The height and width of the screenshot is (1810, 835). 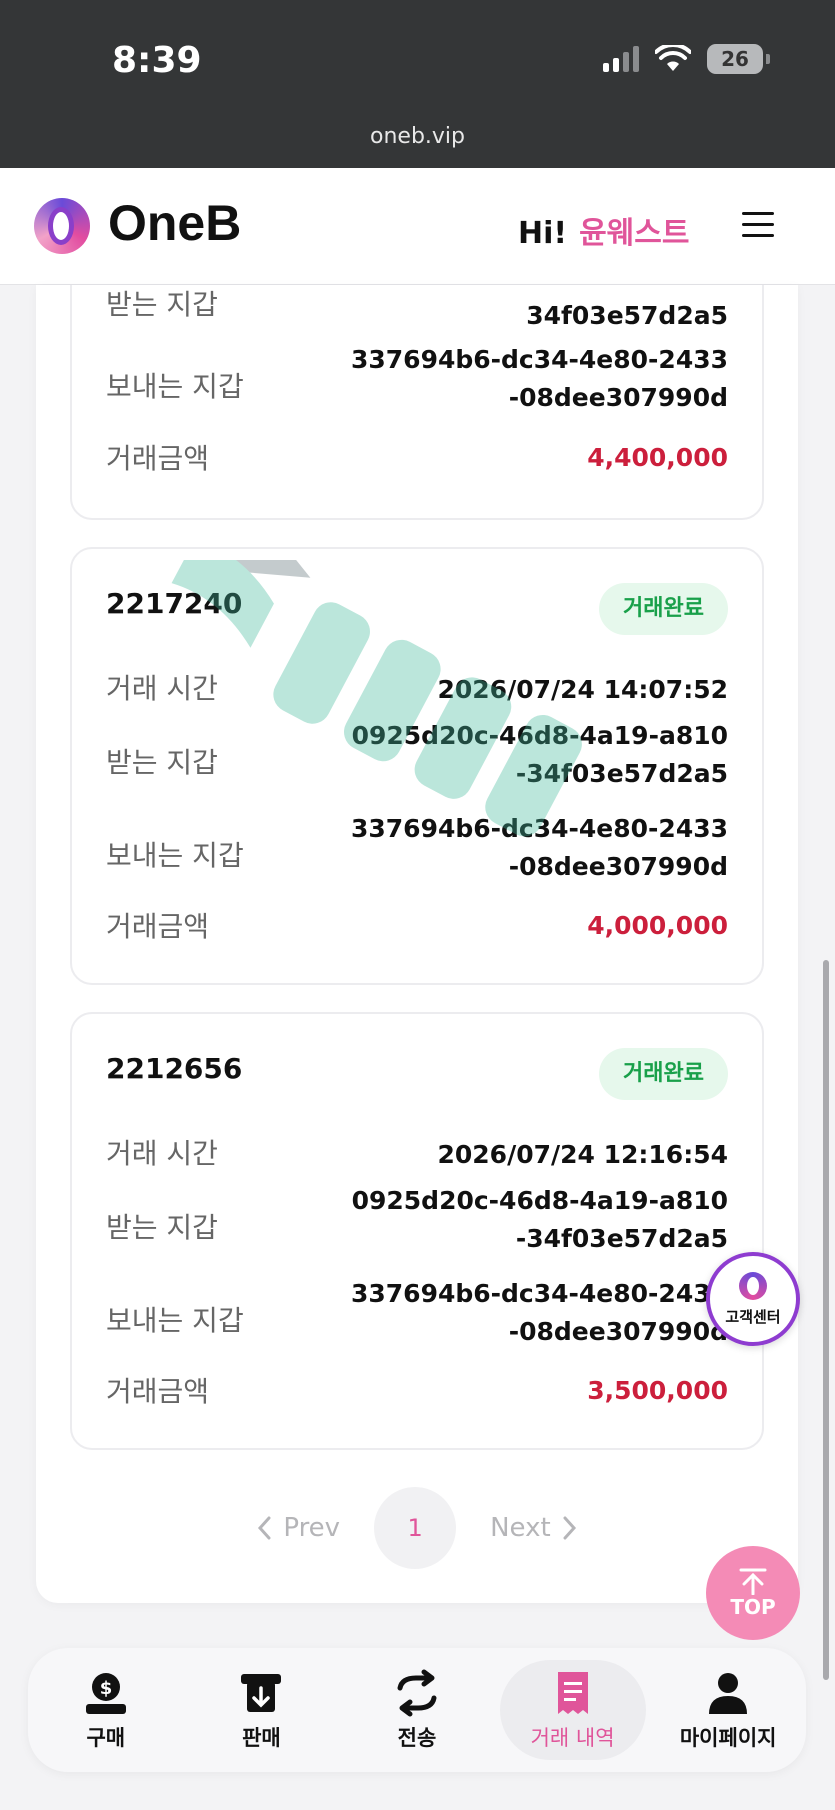 What do you see at coordinates (621, 59) in the screenshot?
I see `cellular-signal-icon` at bounding box center [621, 59].